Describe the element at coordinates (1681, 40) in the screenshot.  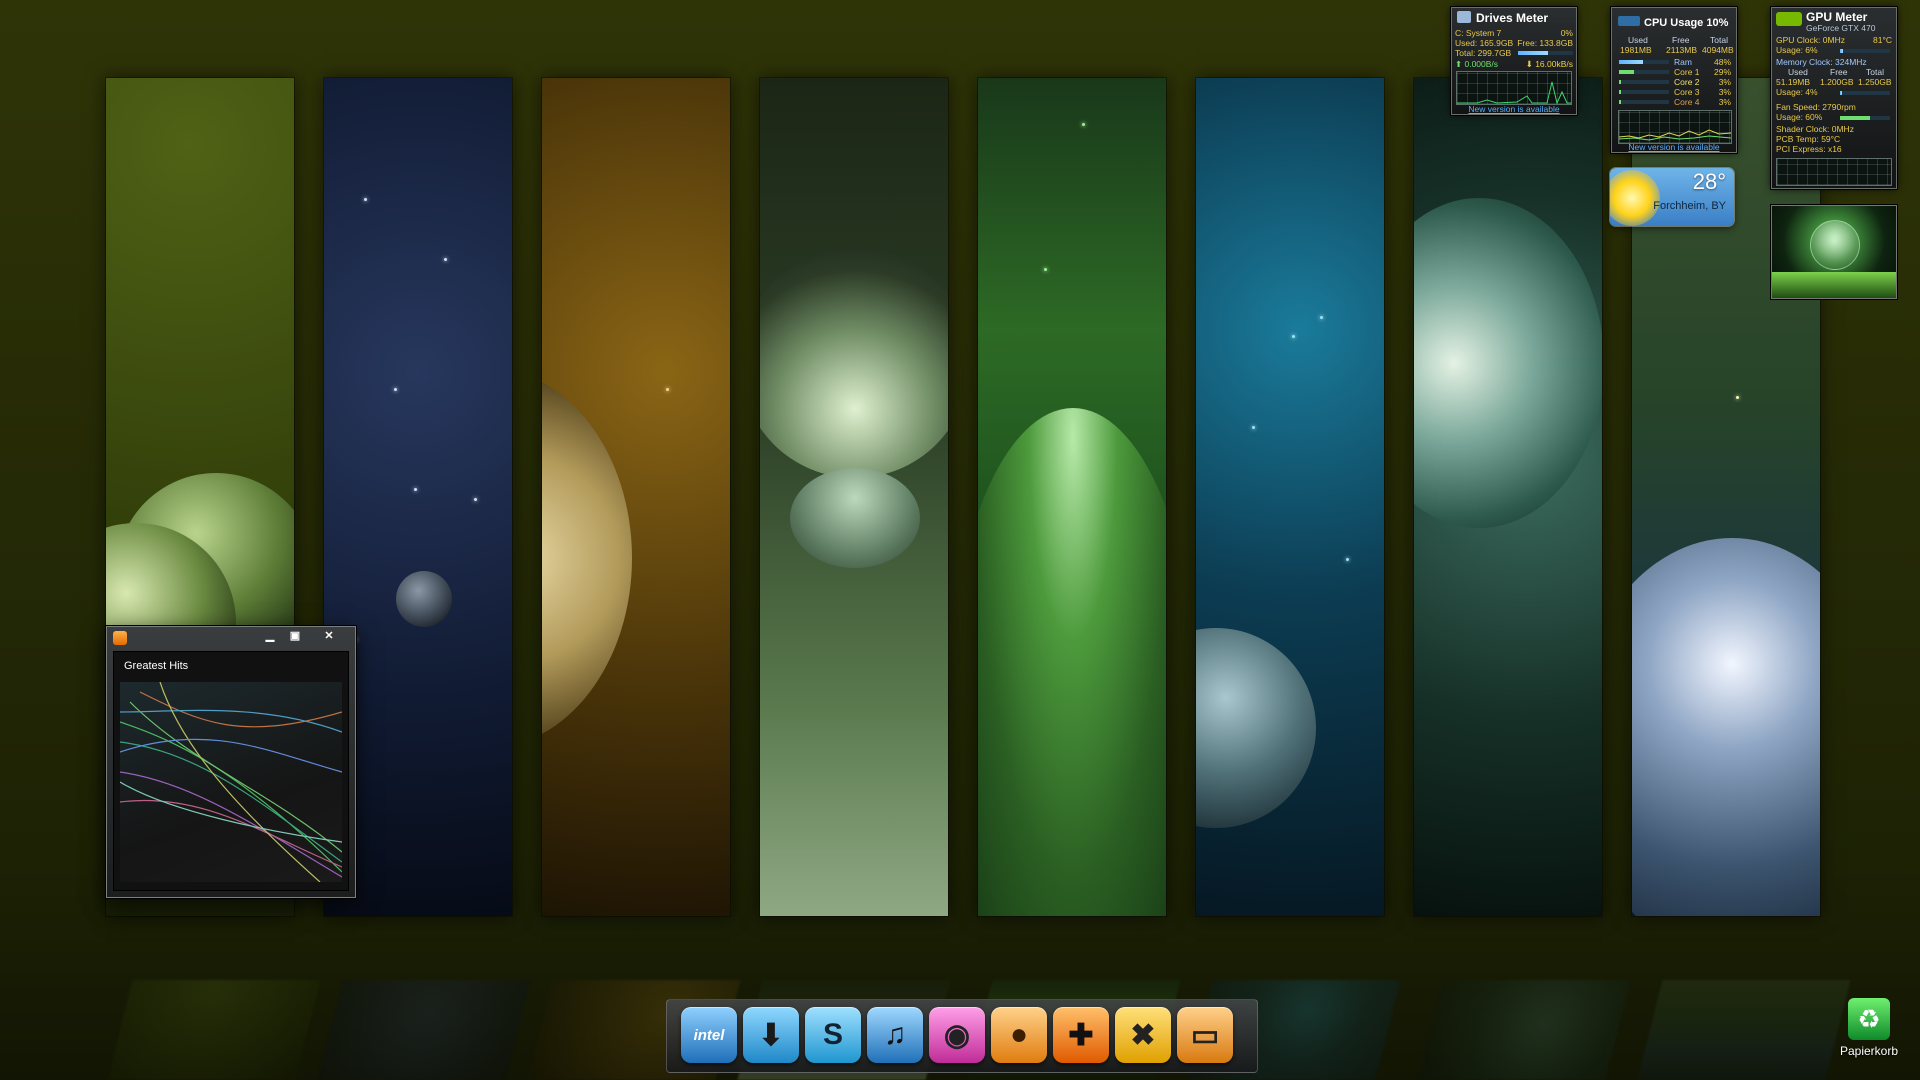
I see `cpu-header-free: Free` at that location.